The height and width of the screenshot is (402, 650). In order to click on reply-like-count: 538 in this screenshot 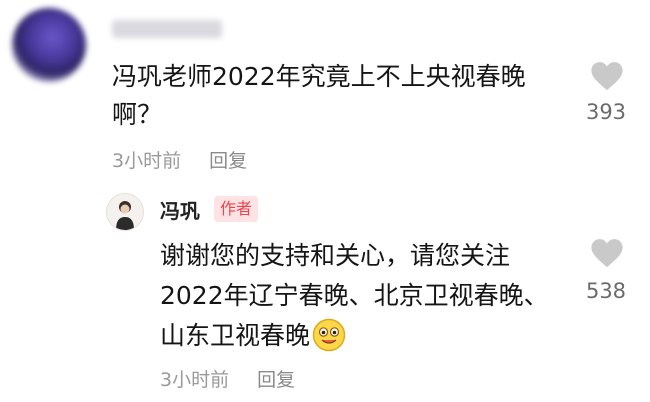, I will do `click(606, 291)`.